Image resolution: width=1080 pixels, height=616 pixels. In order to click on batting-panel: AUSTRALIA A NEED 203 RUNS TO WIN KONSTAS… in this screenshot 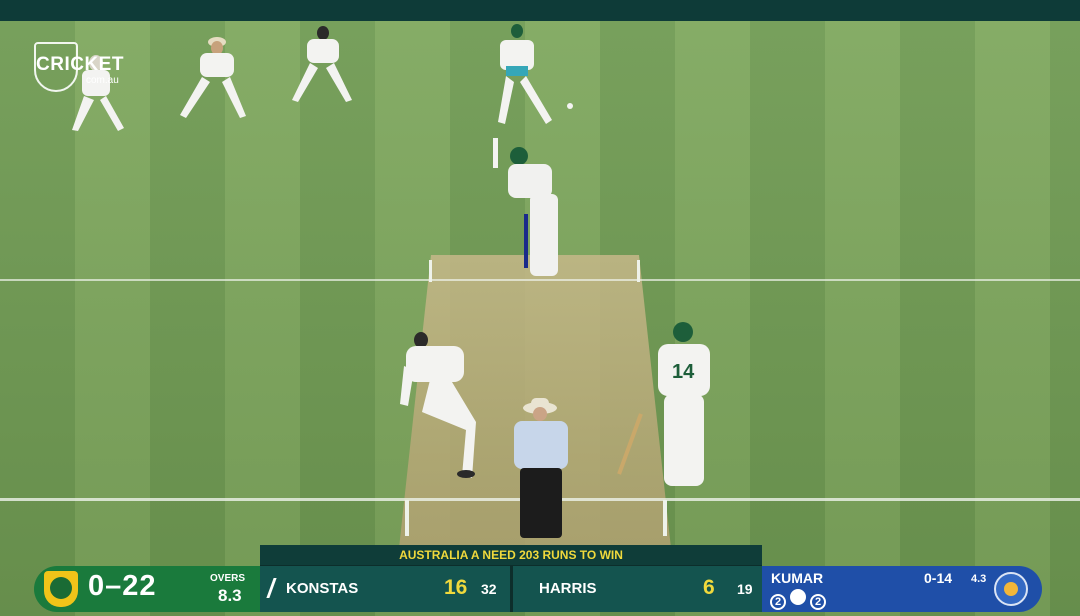, I will do `click(511, 578)`.